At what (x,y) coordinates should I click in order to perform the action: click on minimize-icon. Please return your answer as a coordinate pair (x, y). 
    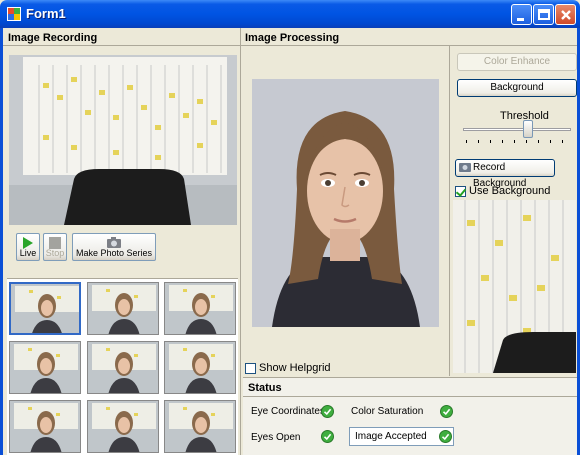
    Looking at the image, I should click on (520, 19).